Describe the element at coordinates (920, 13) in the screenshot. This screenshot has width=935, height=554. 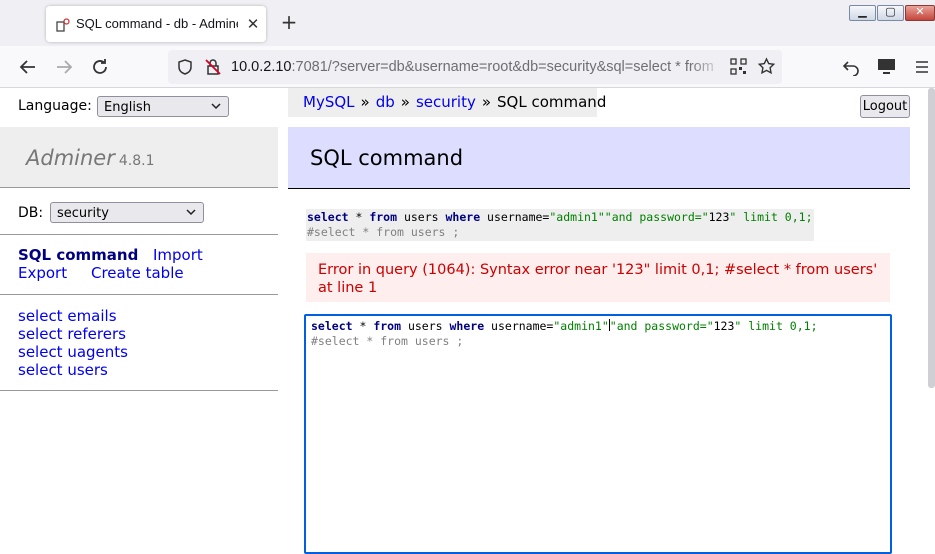
I see `window-close-button: ✕` at that location.